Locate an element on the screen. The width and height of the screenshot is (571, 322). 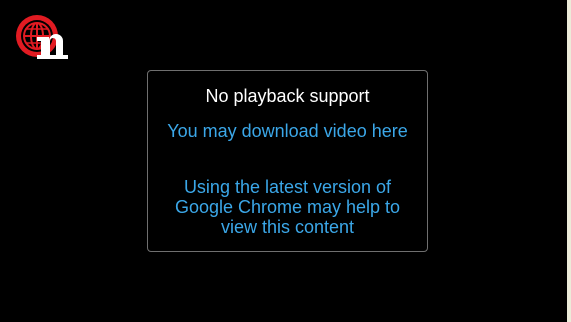
playback-error-title: No playback support is located at coordinates (287, 96).